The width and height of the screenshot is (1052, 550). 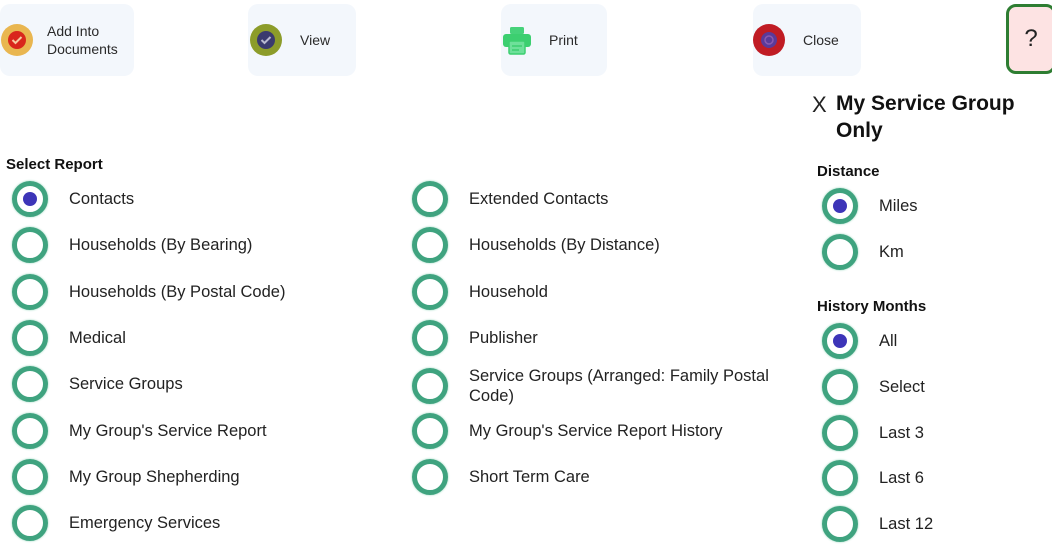 I want to click on select-report-title: Select Report, so click(x=54, y=164).